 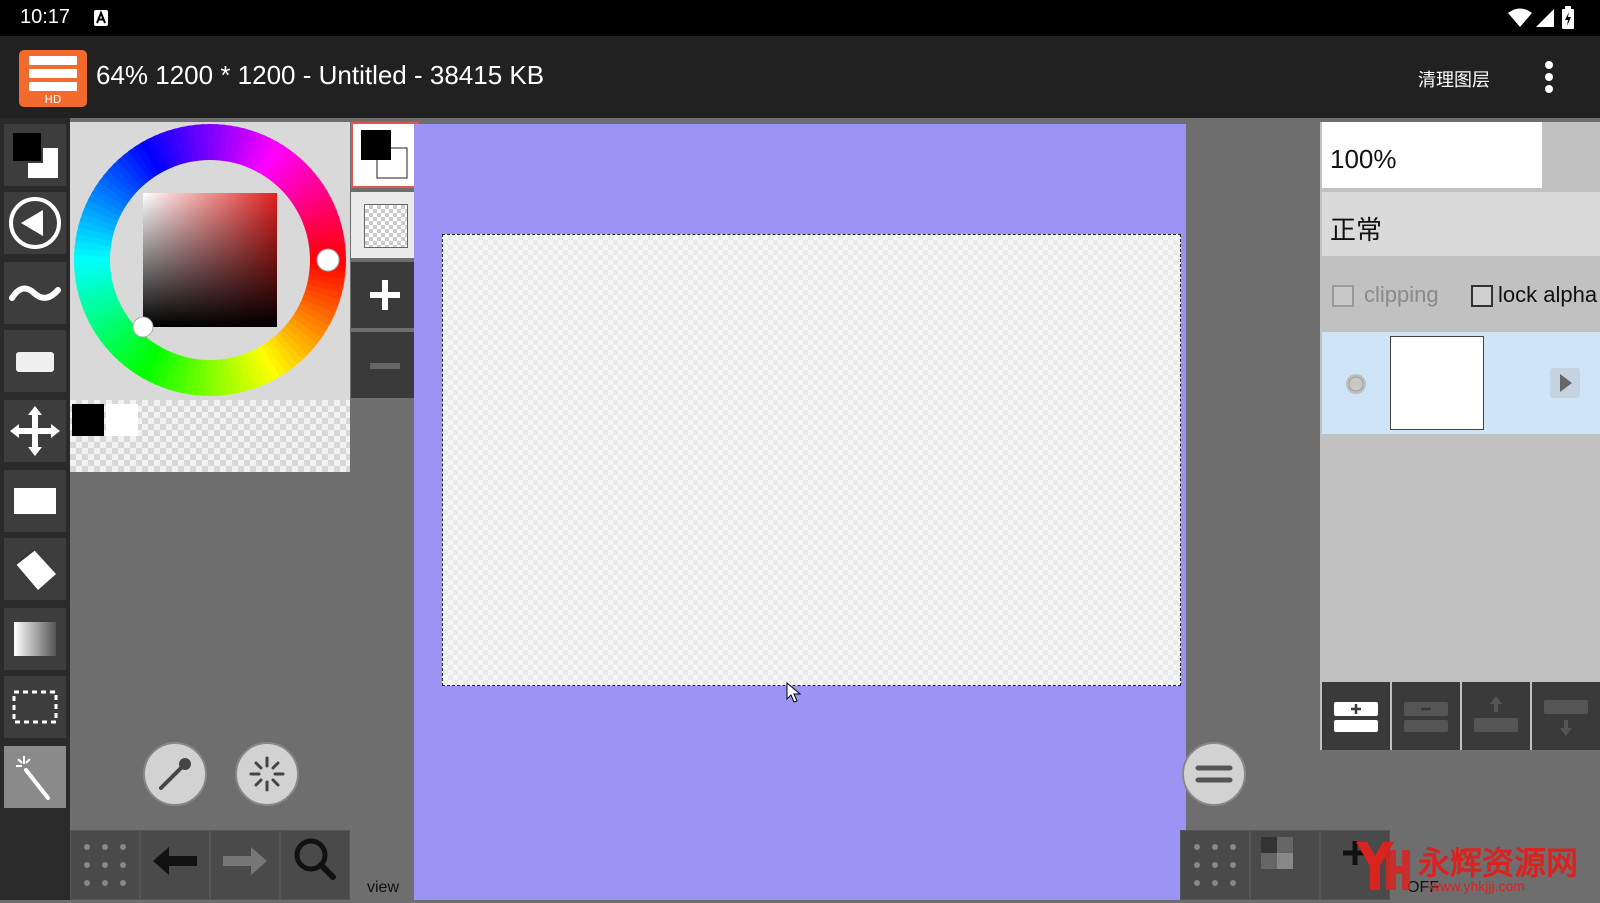 I want to click on paint-bucket-icon, so click(x=35, y=569).